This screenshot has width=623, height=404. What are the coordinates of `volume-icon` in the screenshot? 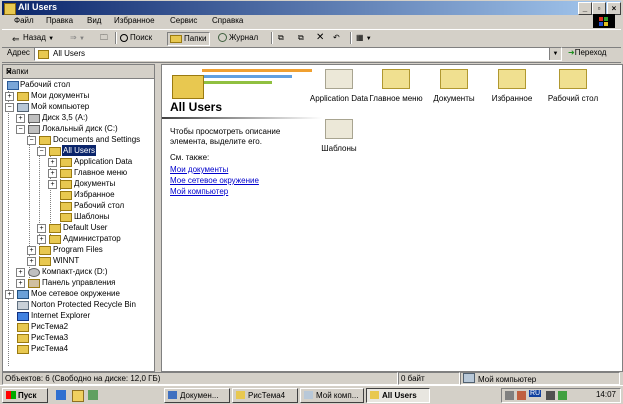 It's located at (550, 395).